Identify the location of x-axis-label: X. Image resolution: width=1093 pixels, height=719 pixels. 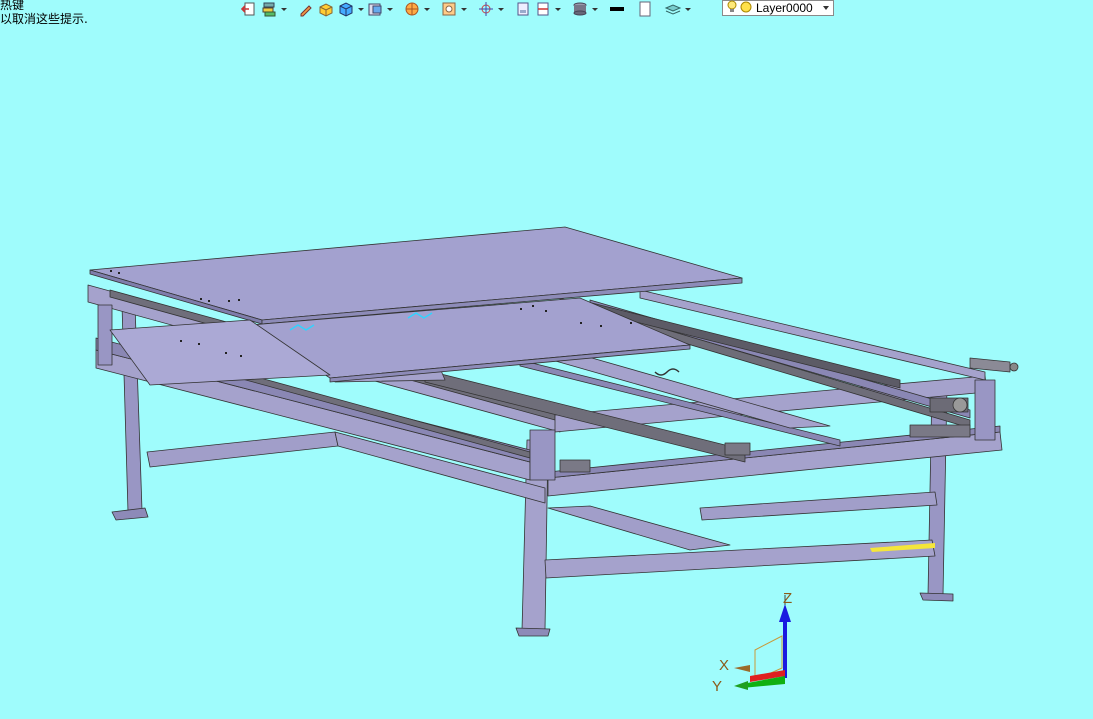
(724, 665).